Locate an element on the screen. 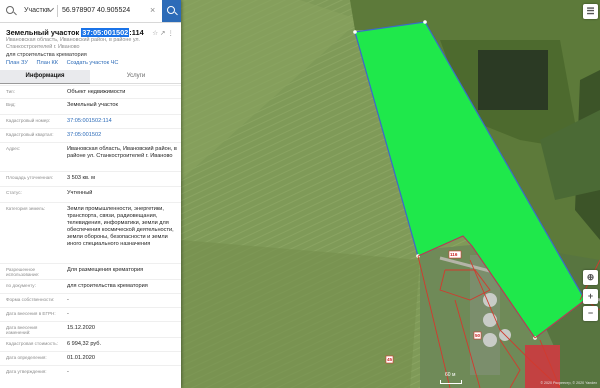 This screenshot has width=600, height=388. parcel-title-highlight: 37:05:001502 is located at coordinates (105, 32).